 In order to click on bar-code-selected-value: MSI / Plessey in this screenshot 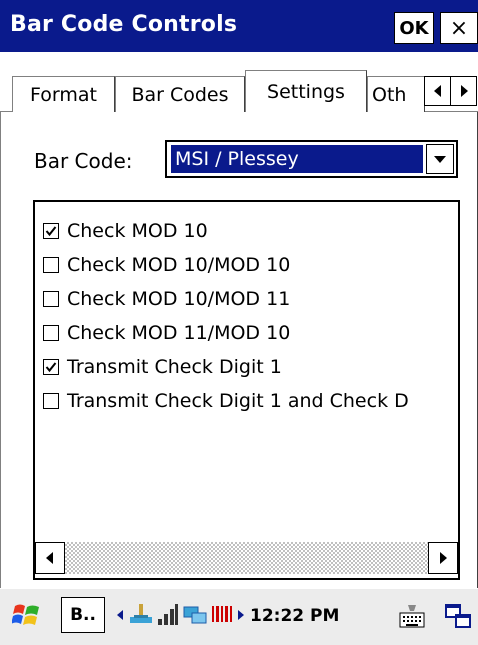, I will do `click(297, 159)`.